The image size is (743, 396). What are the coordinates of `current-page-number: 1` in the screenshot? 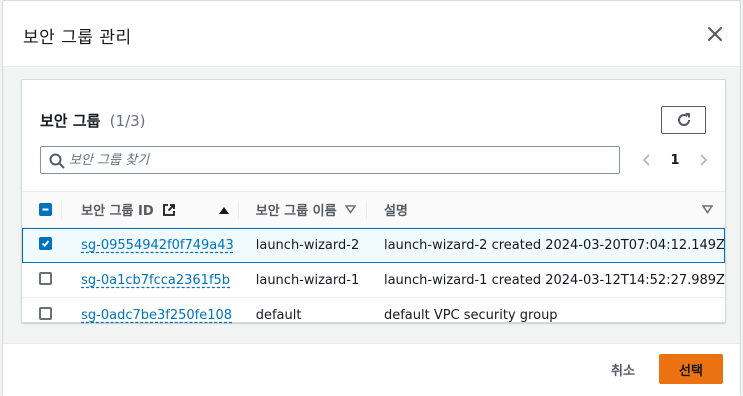 It's located at (674, 160).